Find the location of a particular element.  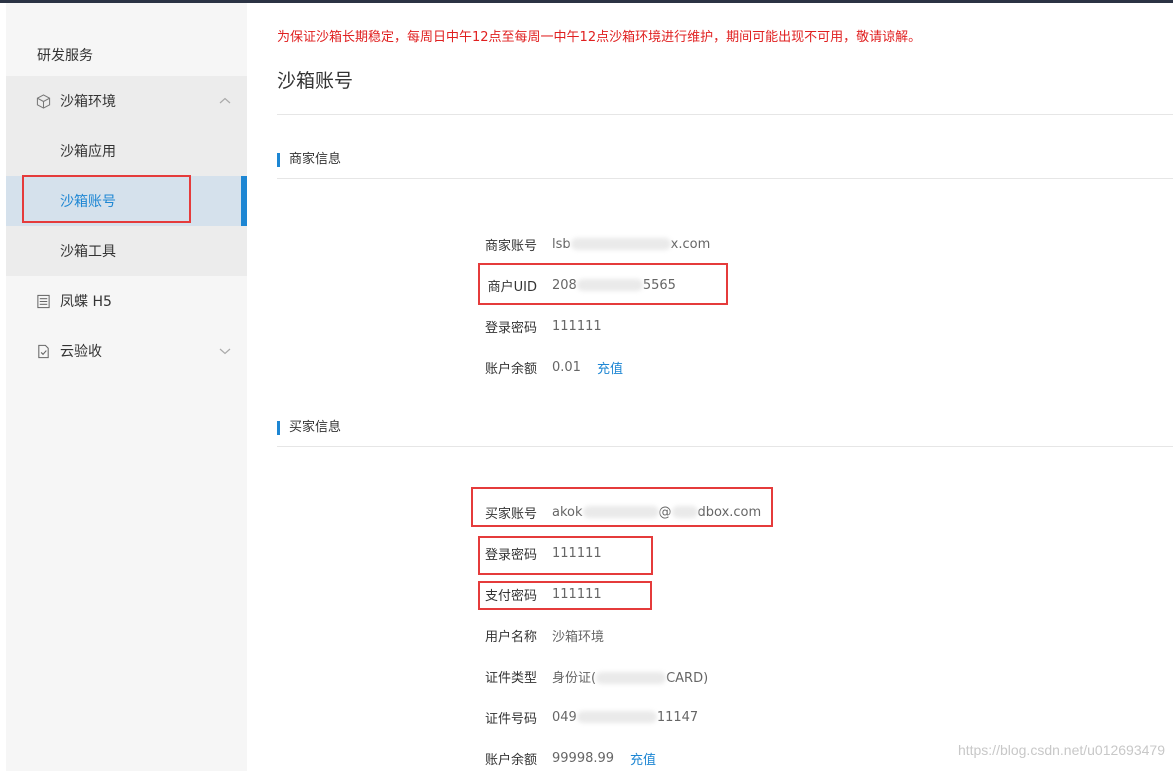

buyer-id-type-row: 证件类型 身份证(CARD) is located at coordinates (569, 676).